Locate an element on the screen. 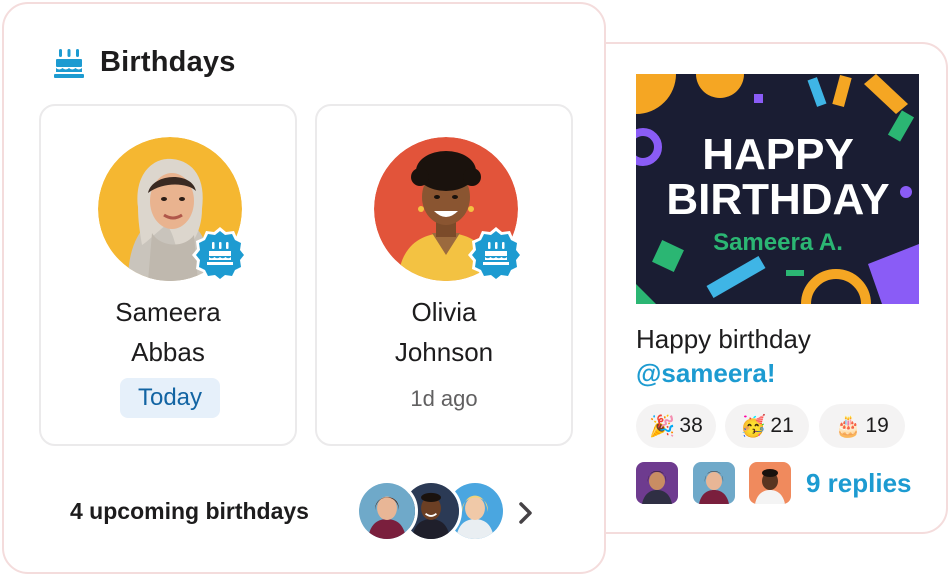  reaction-partying-face: 🥳 21 is located at coordinates (767, 426).